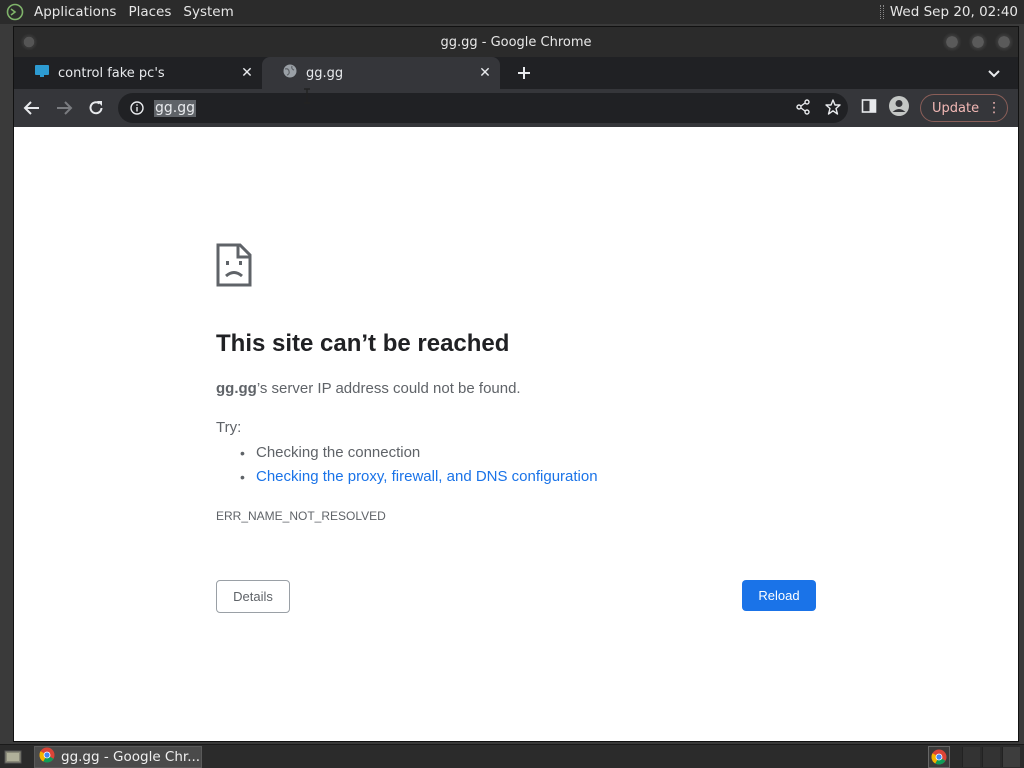  Describe the element at coordinates (290, 73) in the screenshot. I see `globe-icon` at that location.